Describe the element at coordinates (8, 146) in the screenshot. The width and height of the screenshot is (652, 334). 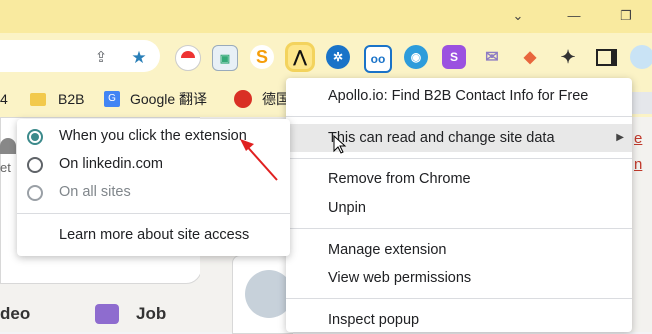
I see `people-icon` at that location.